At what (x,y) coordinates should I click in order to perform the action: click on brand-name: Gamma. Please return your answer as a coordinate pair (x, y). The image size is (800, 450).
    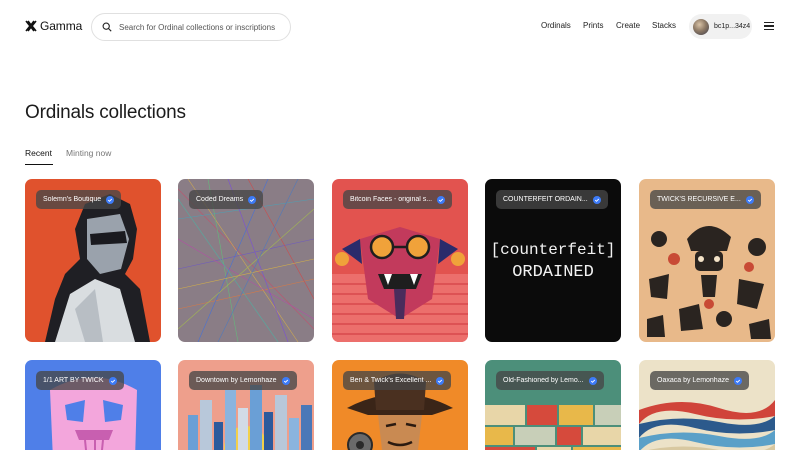
    Looking at the image, I should click on (61, 26).